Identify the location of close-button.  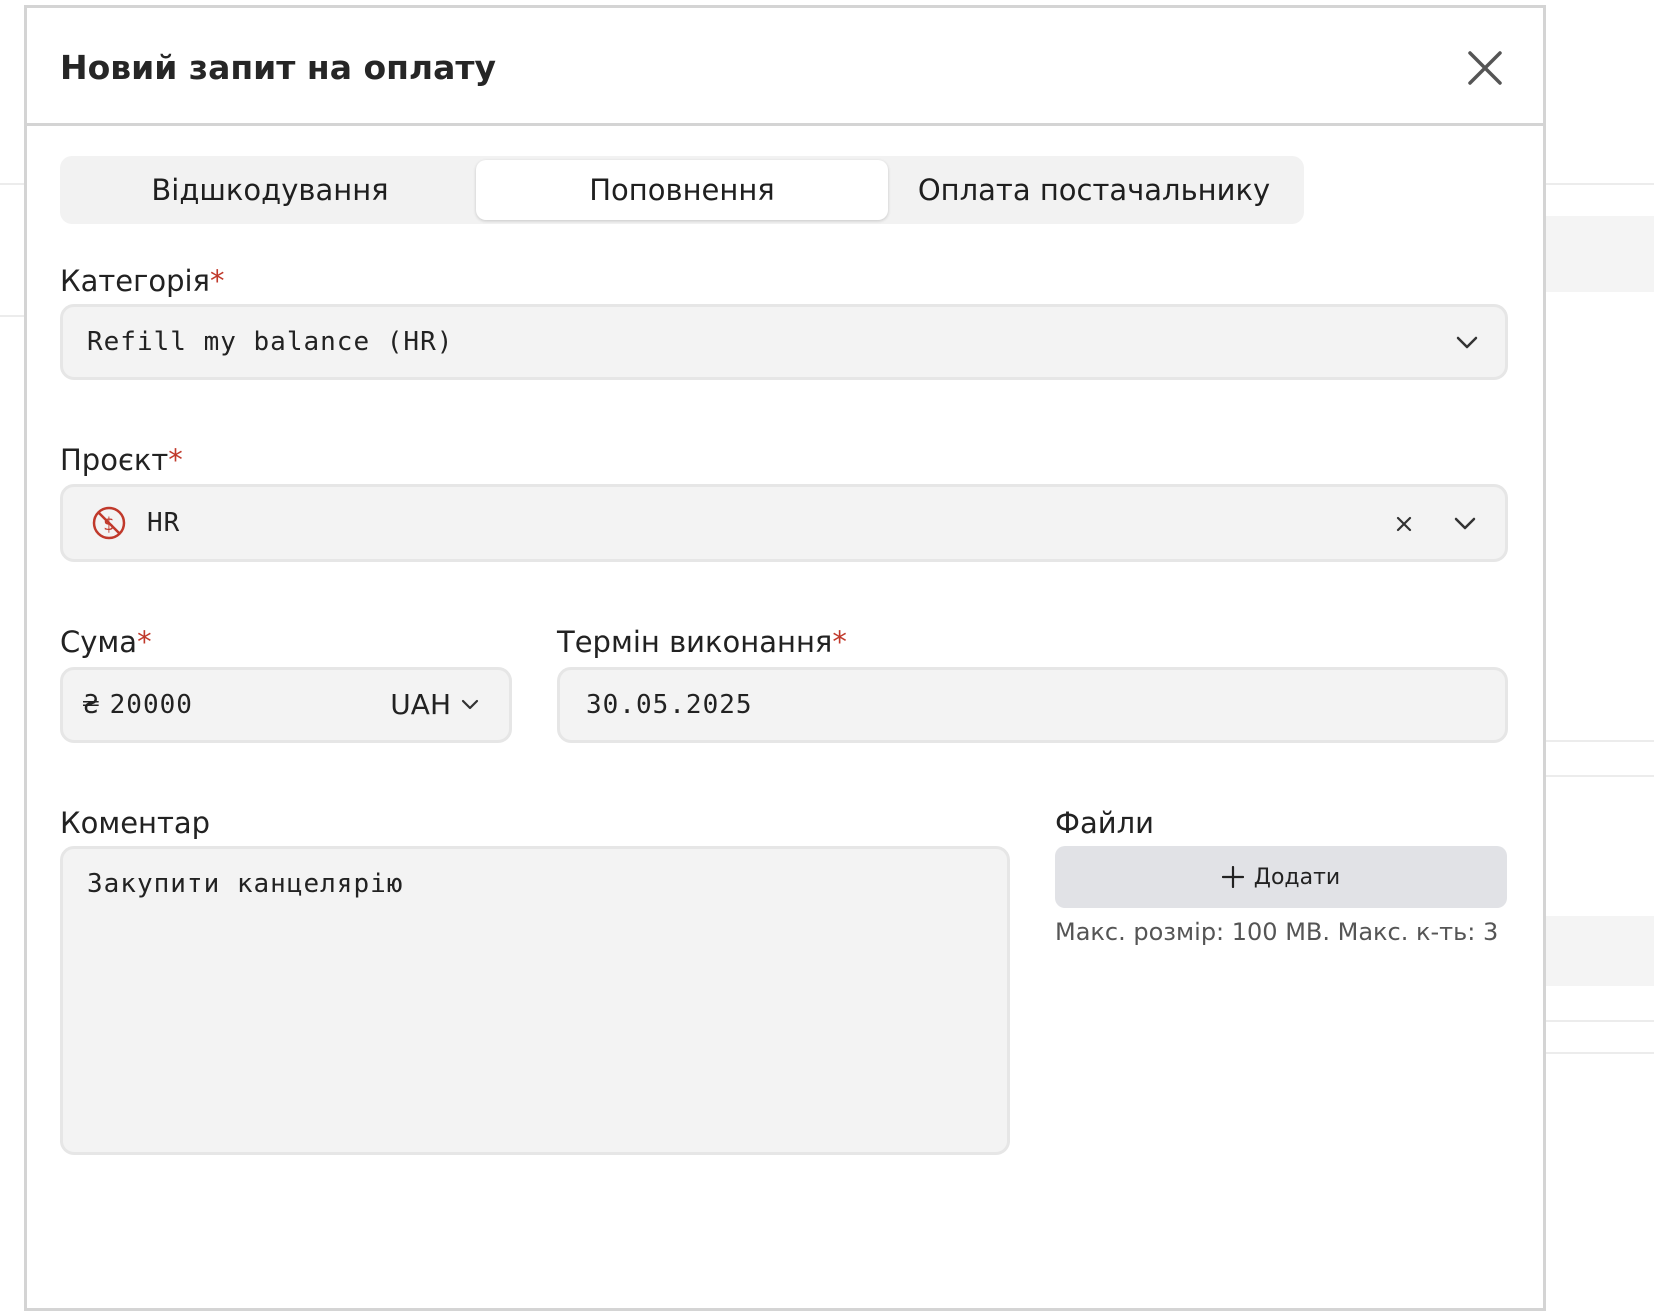
(1485, 68).